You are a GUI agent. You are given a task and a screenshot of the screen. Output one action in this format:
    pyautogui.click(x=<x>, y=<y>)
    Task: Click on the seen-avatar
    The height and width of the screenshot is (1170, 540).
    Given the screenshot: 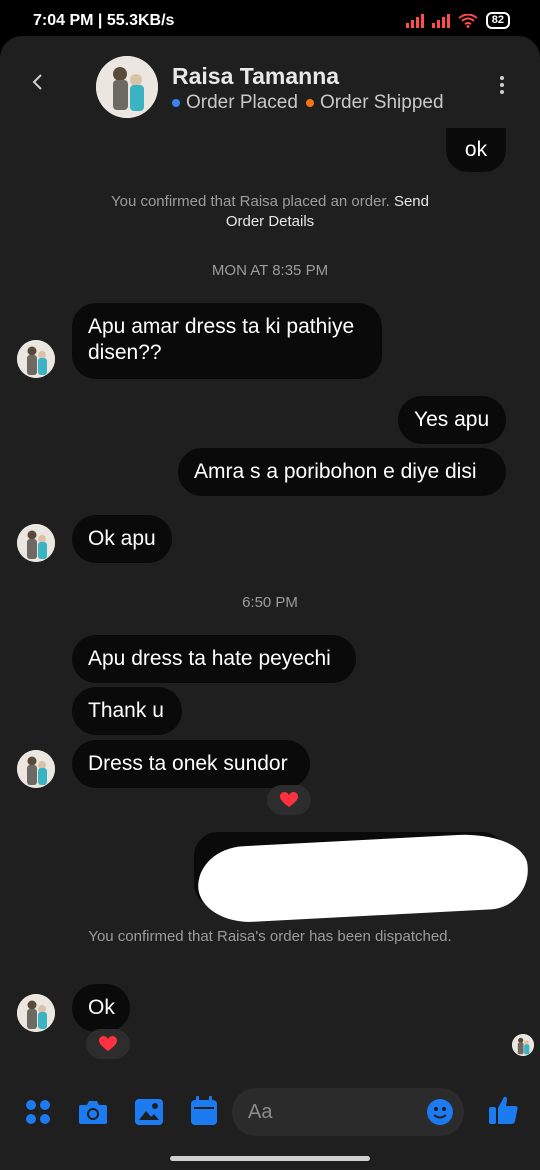 What is the action you would take?
    pyautogui.click(x=523, y=1045)
    